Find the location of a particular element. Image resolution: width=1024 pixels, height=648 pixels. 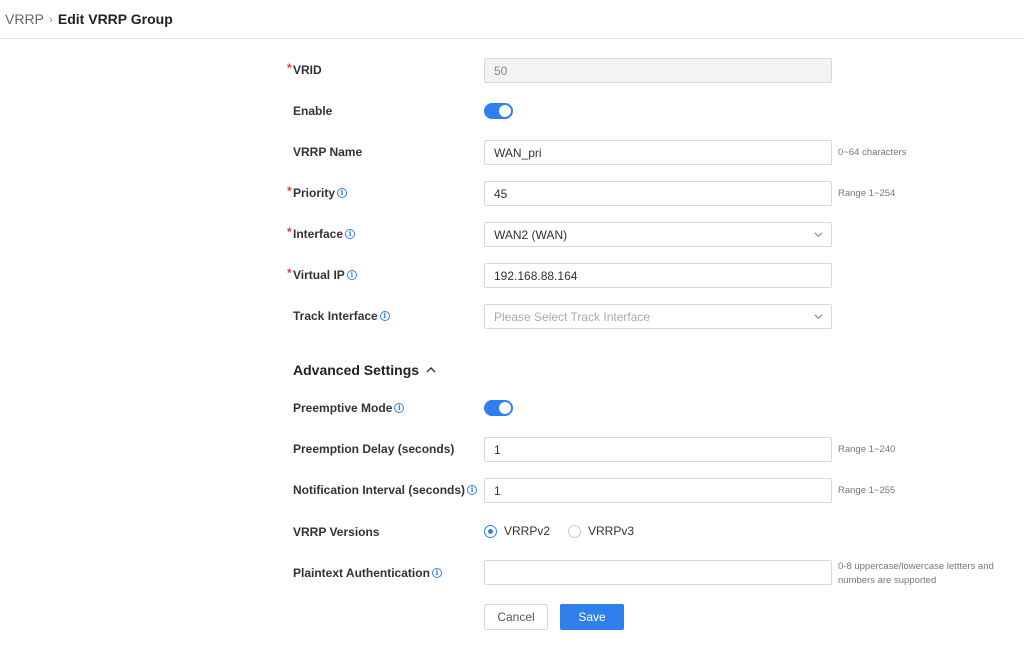

radio-checked-icon is located at coordinates (490, 531).